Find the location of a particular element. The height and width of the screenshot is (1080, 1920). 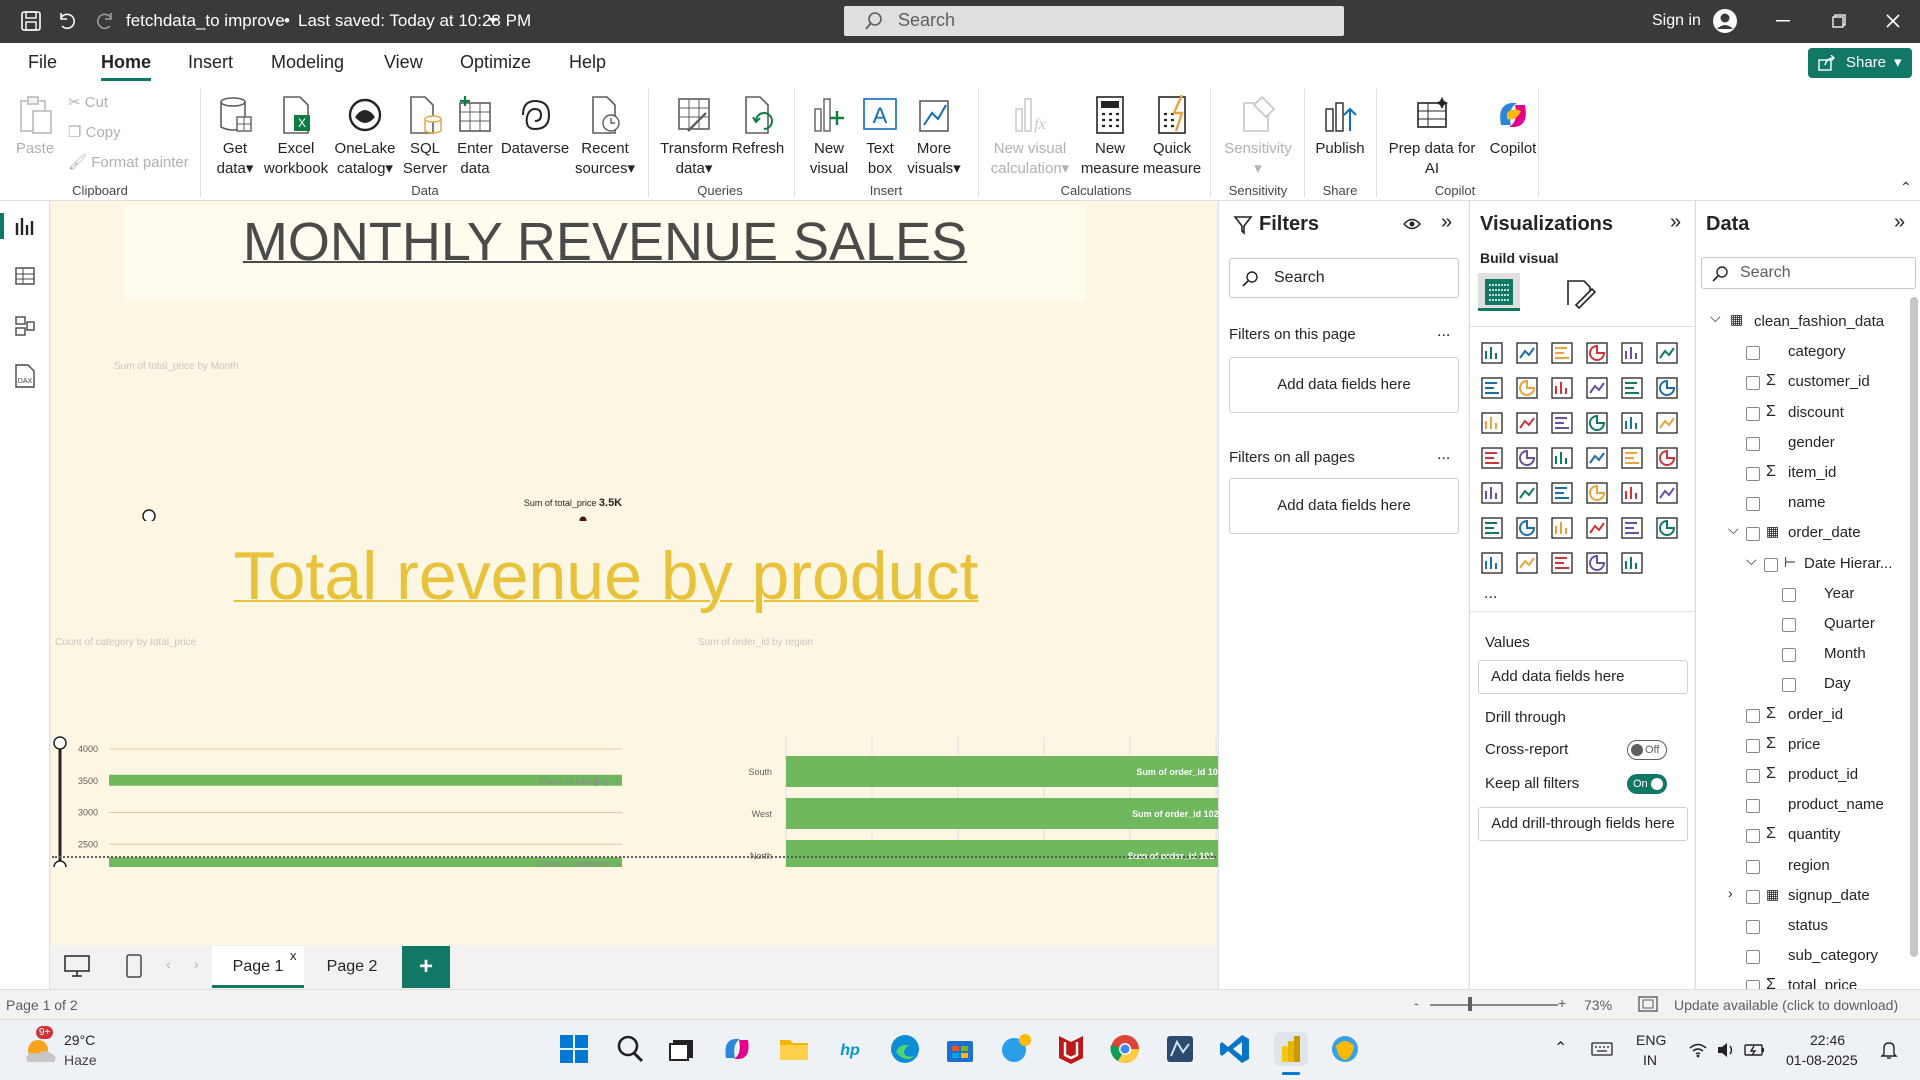

model-view-icon is located at coordinates (25, 326).